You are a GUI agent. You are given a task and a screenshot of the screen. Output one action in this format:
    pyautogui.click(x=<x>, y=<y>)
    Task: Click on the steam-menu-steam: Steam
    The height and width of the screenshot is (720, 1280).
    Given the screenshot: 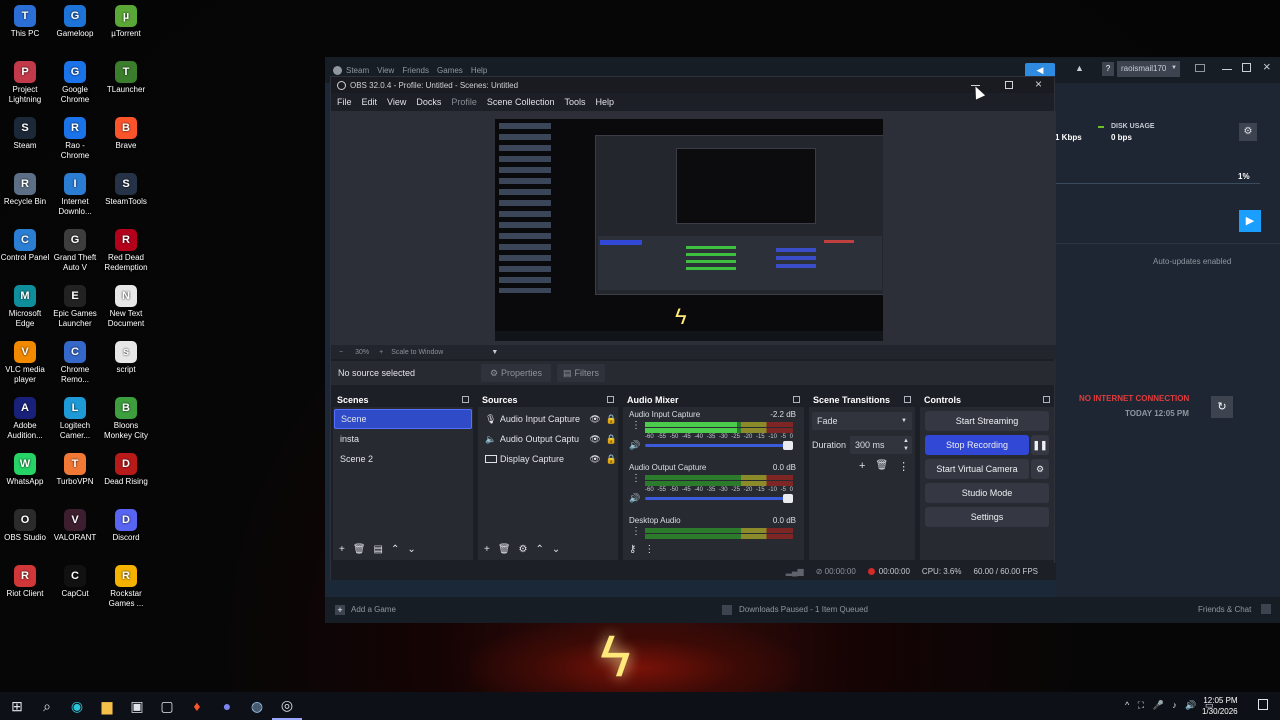 What is the action you would take?
    pyautogui.click(x=357, y=70)
    